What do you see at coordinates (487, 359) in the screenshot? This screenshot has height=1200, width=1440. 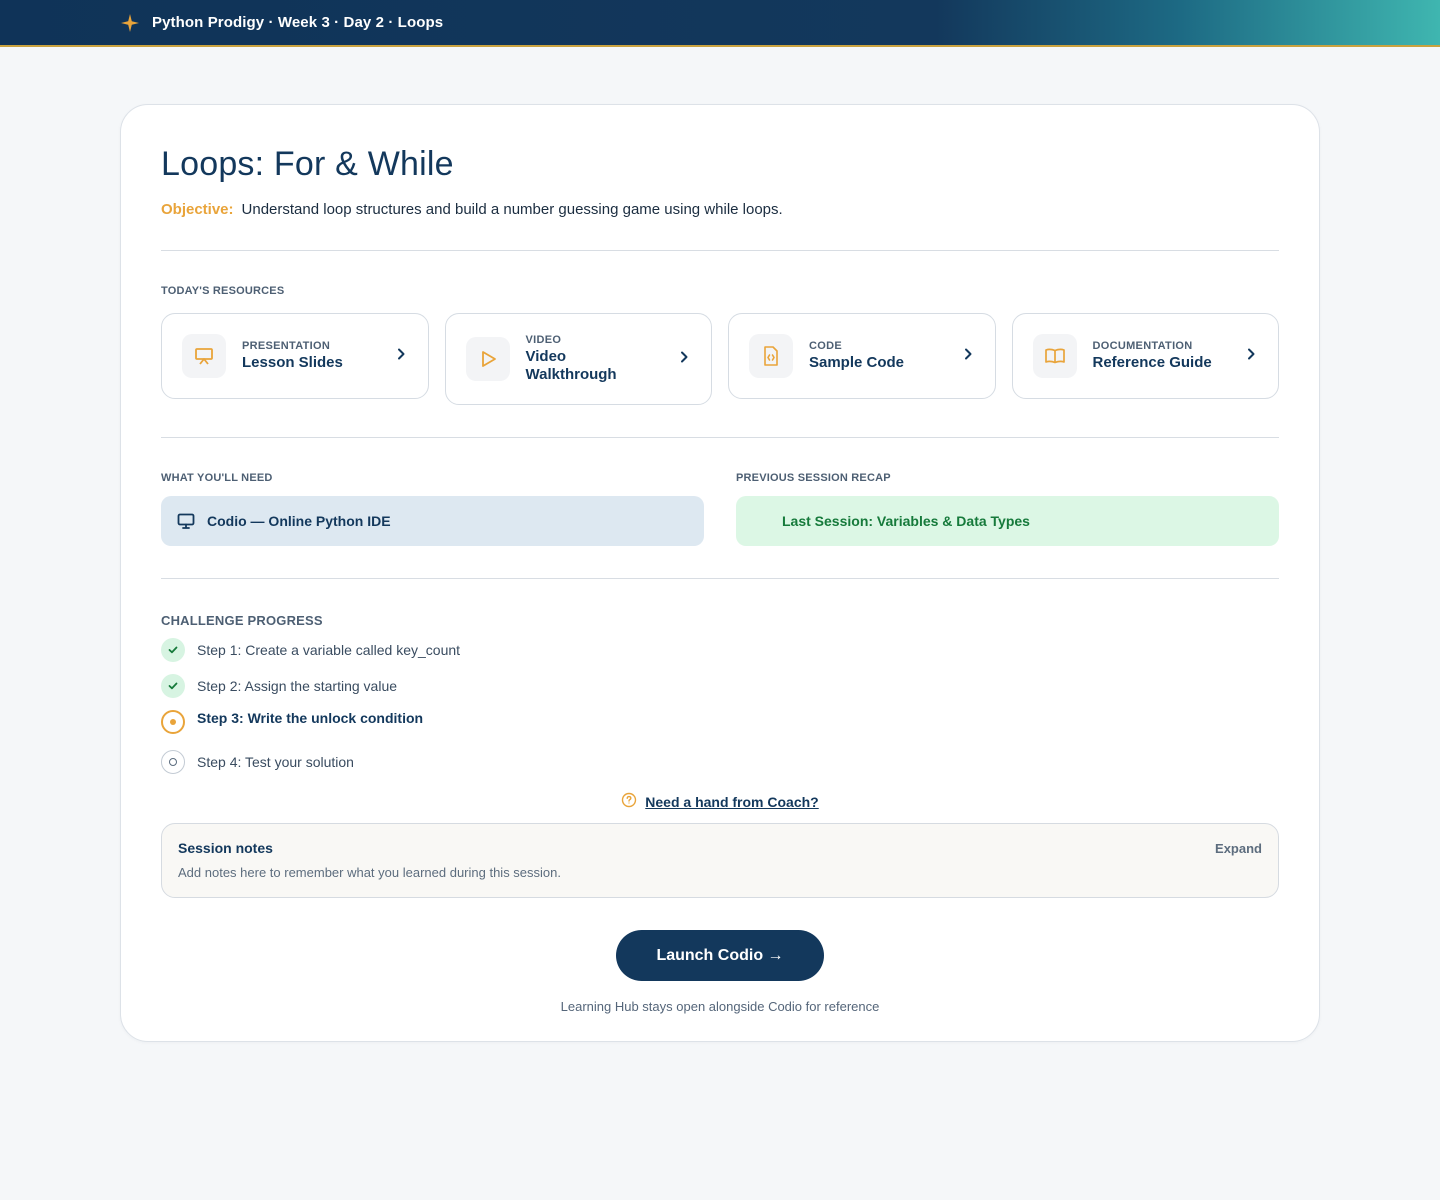 I see `play-icon` at bounding box center [487, 359].